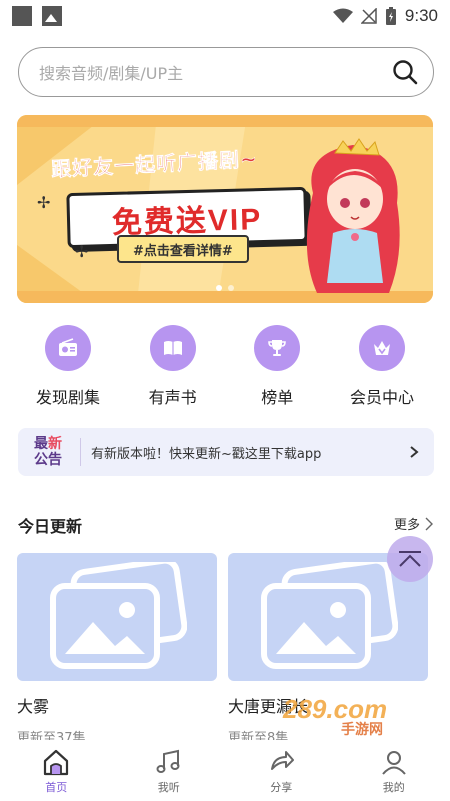 This screenshot has width=450, height=801. What do you see at coordinates (172, 397) in the screenshot?
I see `category-label: 有声书` at bounding box center [172, 397].